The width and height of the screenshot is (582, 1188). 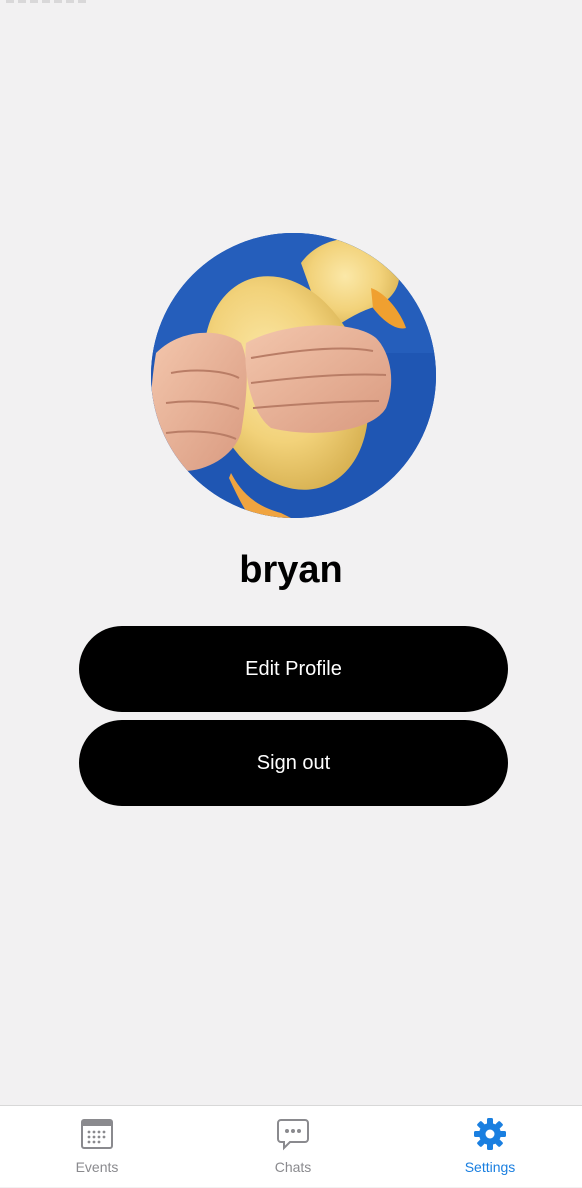 I want to click on tab-chats: Chats, so click(x=293, y=1147).